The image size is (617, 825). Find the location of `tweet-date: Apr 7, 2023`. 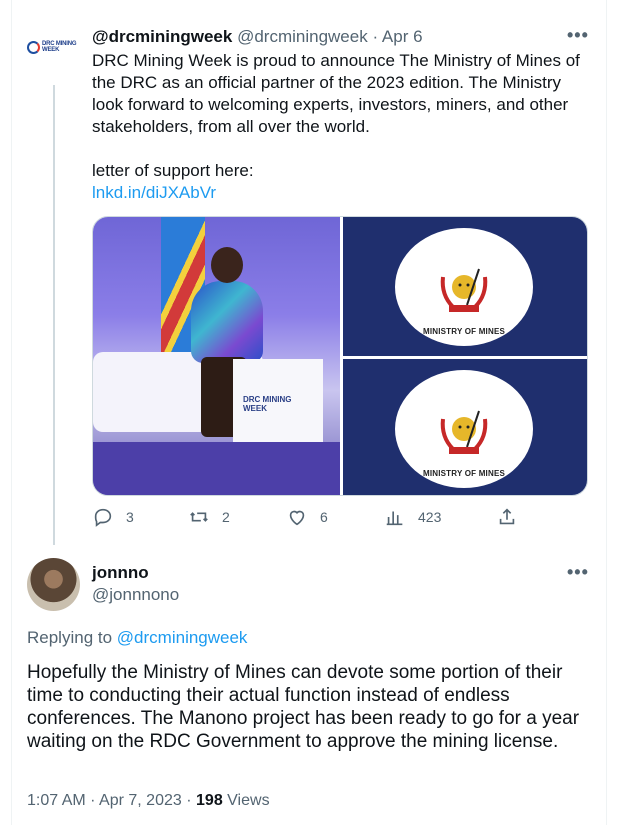

tweet-date: Apr 7, 2023 is located at coordinates (140, 800).